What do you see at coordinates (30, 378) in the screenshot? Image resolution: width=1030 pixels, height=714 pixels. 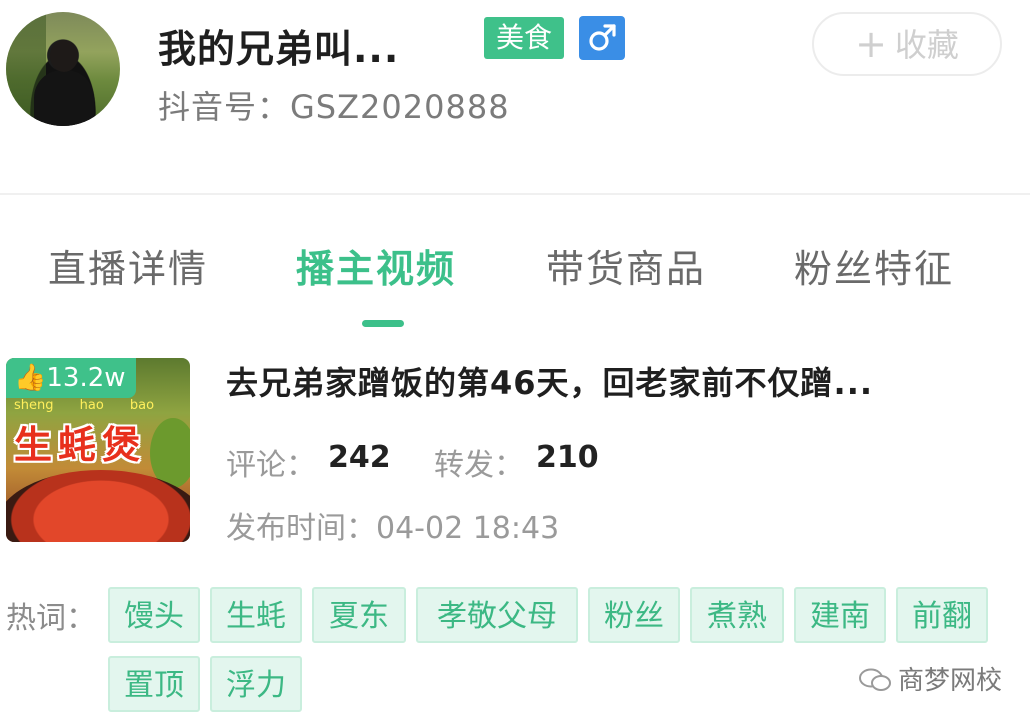 I see `thumbs-up-icon: 👍` at bounding box center [30, 378].